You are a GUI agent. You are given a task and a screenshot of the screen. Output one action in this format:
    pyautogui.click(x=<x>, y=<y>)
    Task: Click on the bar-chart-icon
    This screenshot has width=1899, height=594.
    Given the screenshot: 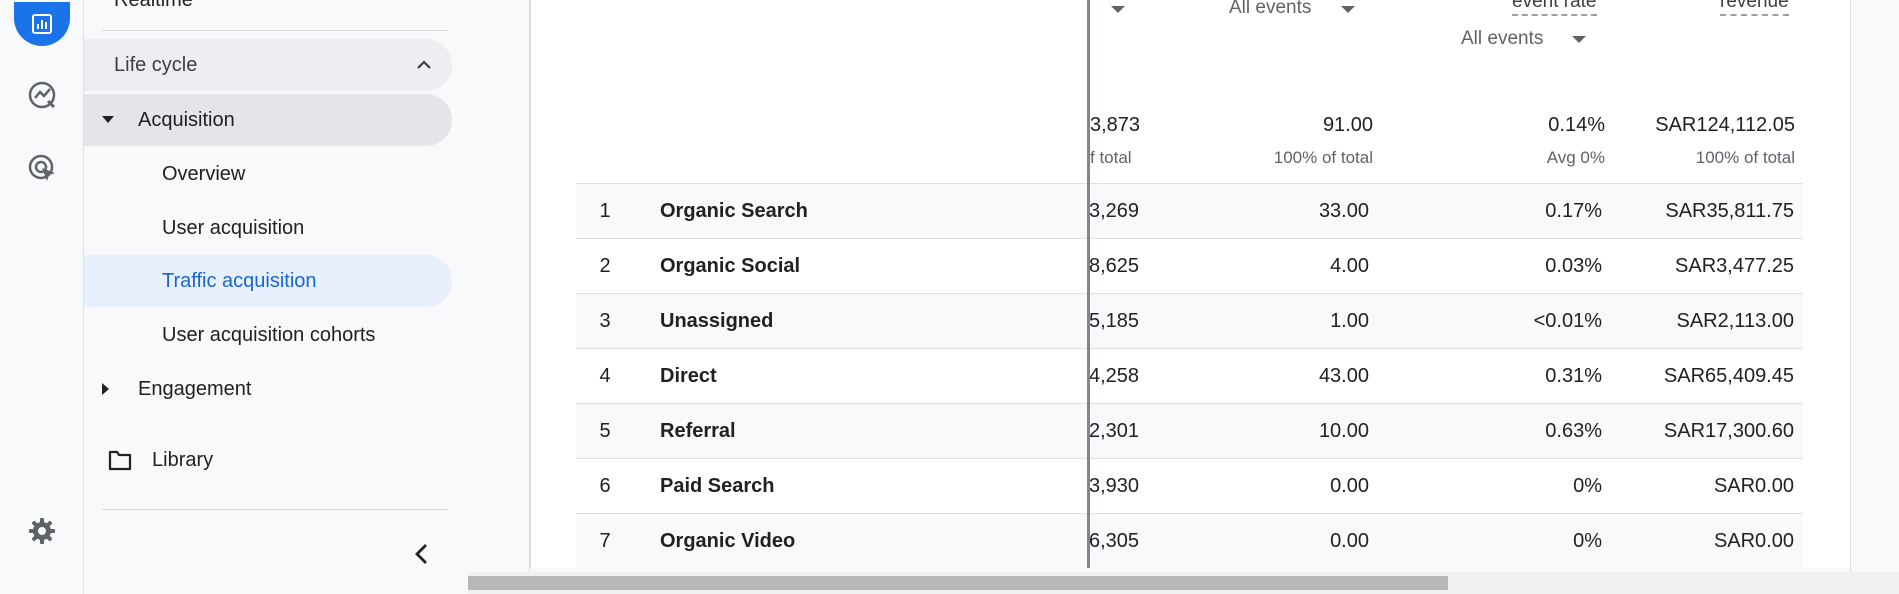 What is the action you would take?
    pyautogui.click(x=42, y=24)
    